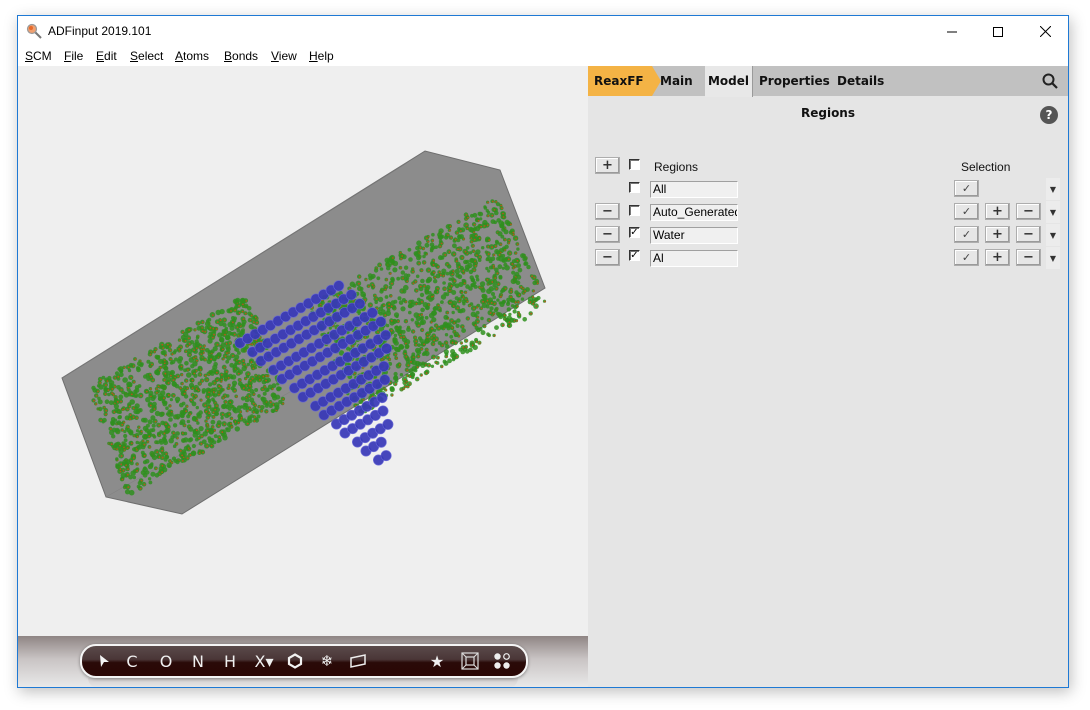 The width and height of the screenshot is (1090, 710). What do you see at coordinates (997, 257) in the screenshot?
I see `add-to-region-button-al: +` at bounding box center [997, 257].